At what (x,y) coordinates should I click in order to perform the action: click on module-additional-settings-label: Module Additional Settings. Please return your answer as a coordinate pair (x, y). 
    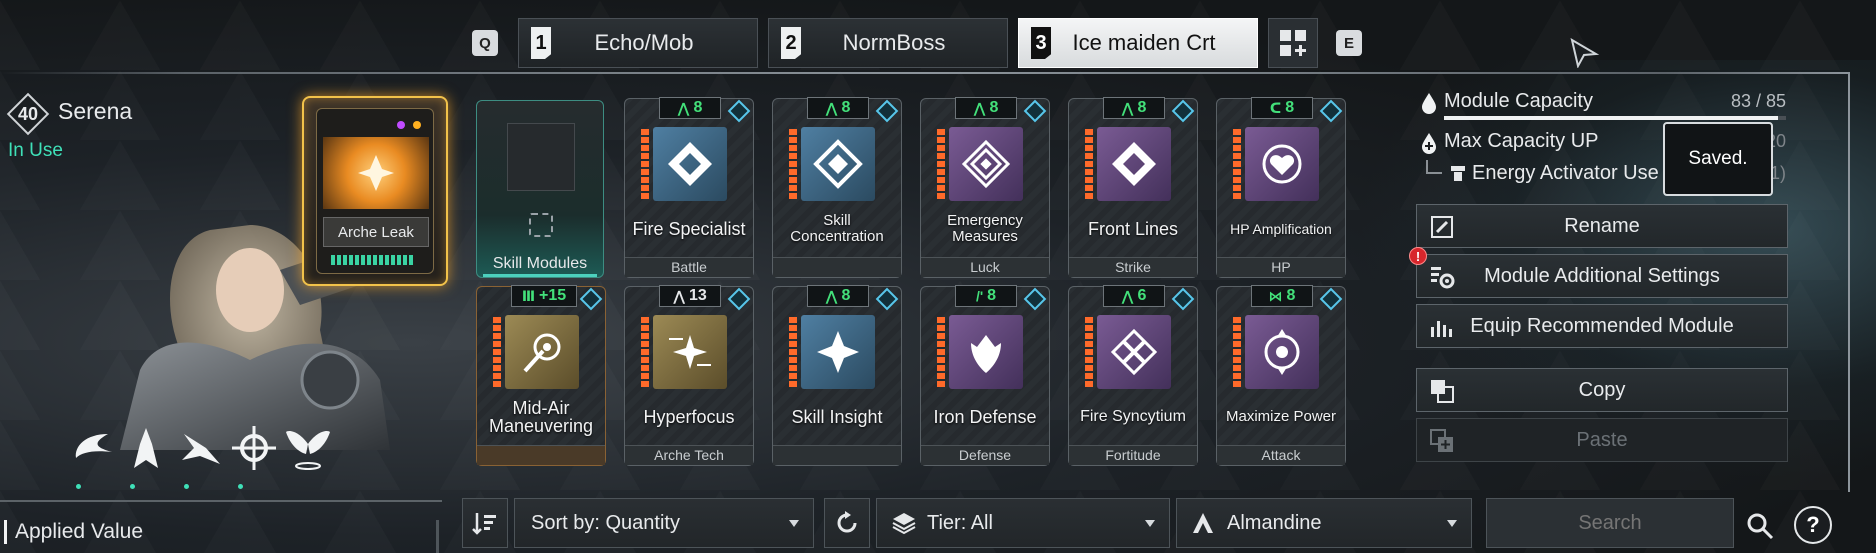
    Looking at the image, I should click on (1602, 275).